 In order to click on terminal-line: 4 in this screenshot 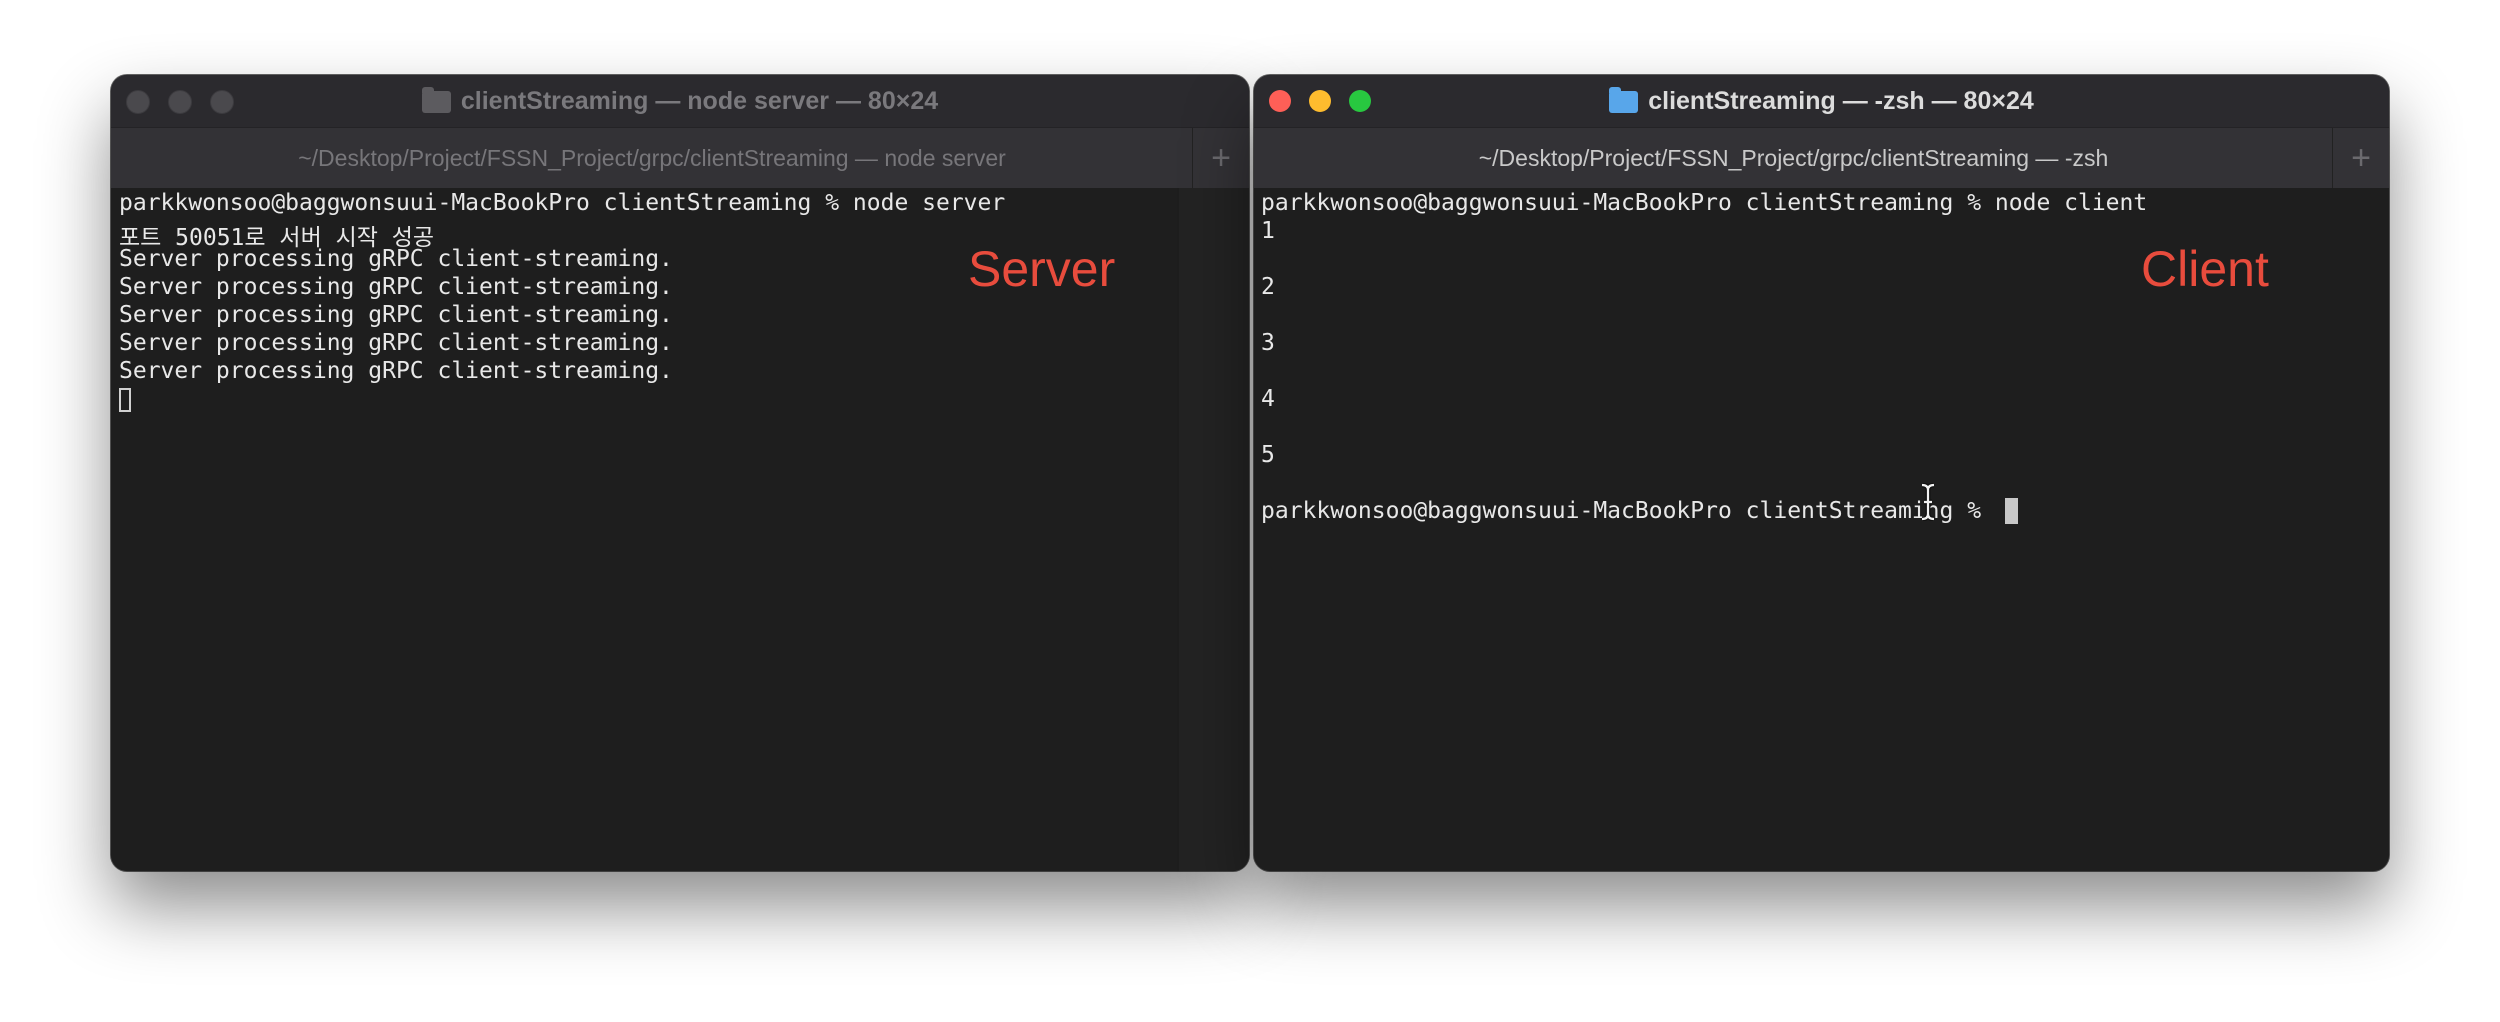, I will do `click(1268, 399)`.